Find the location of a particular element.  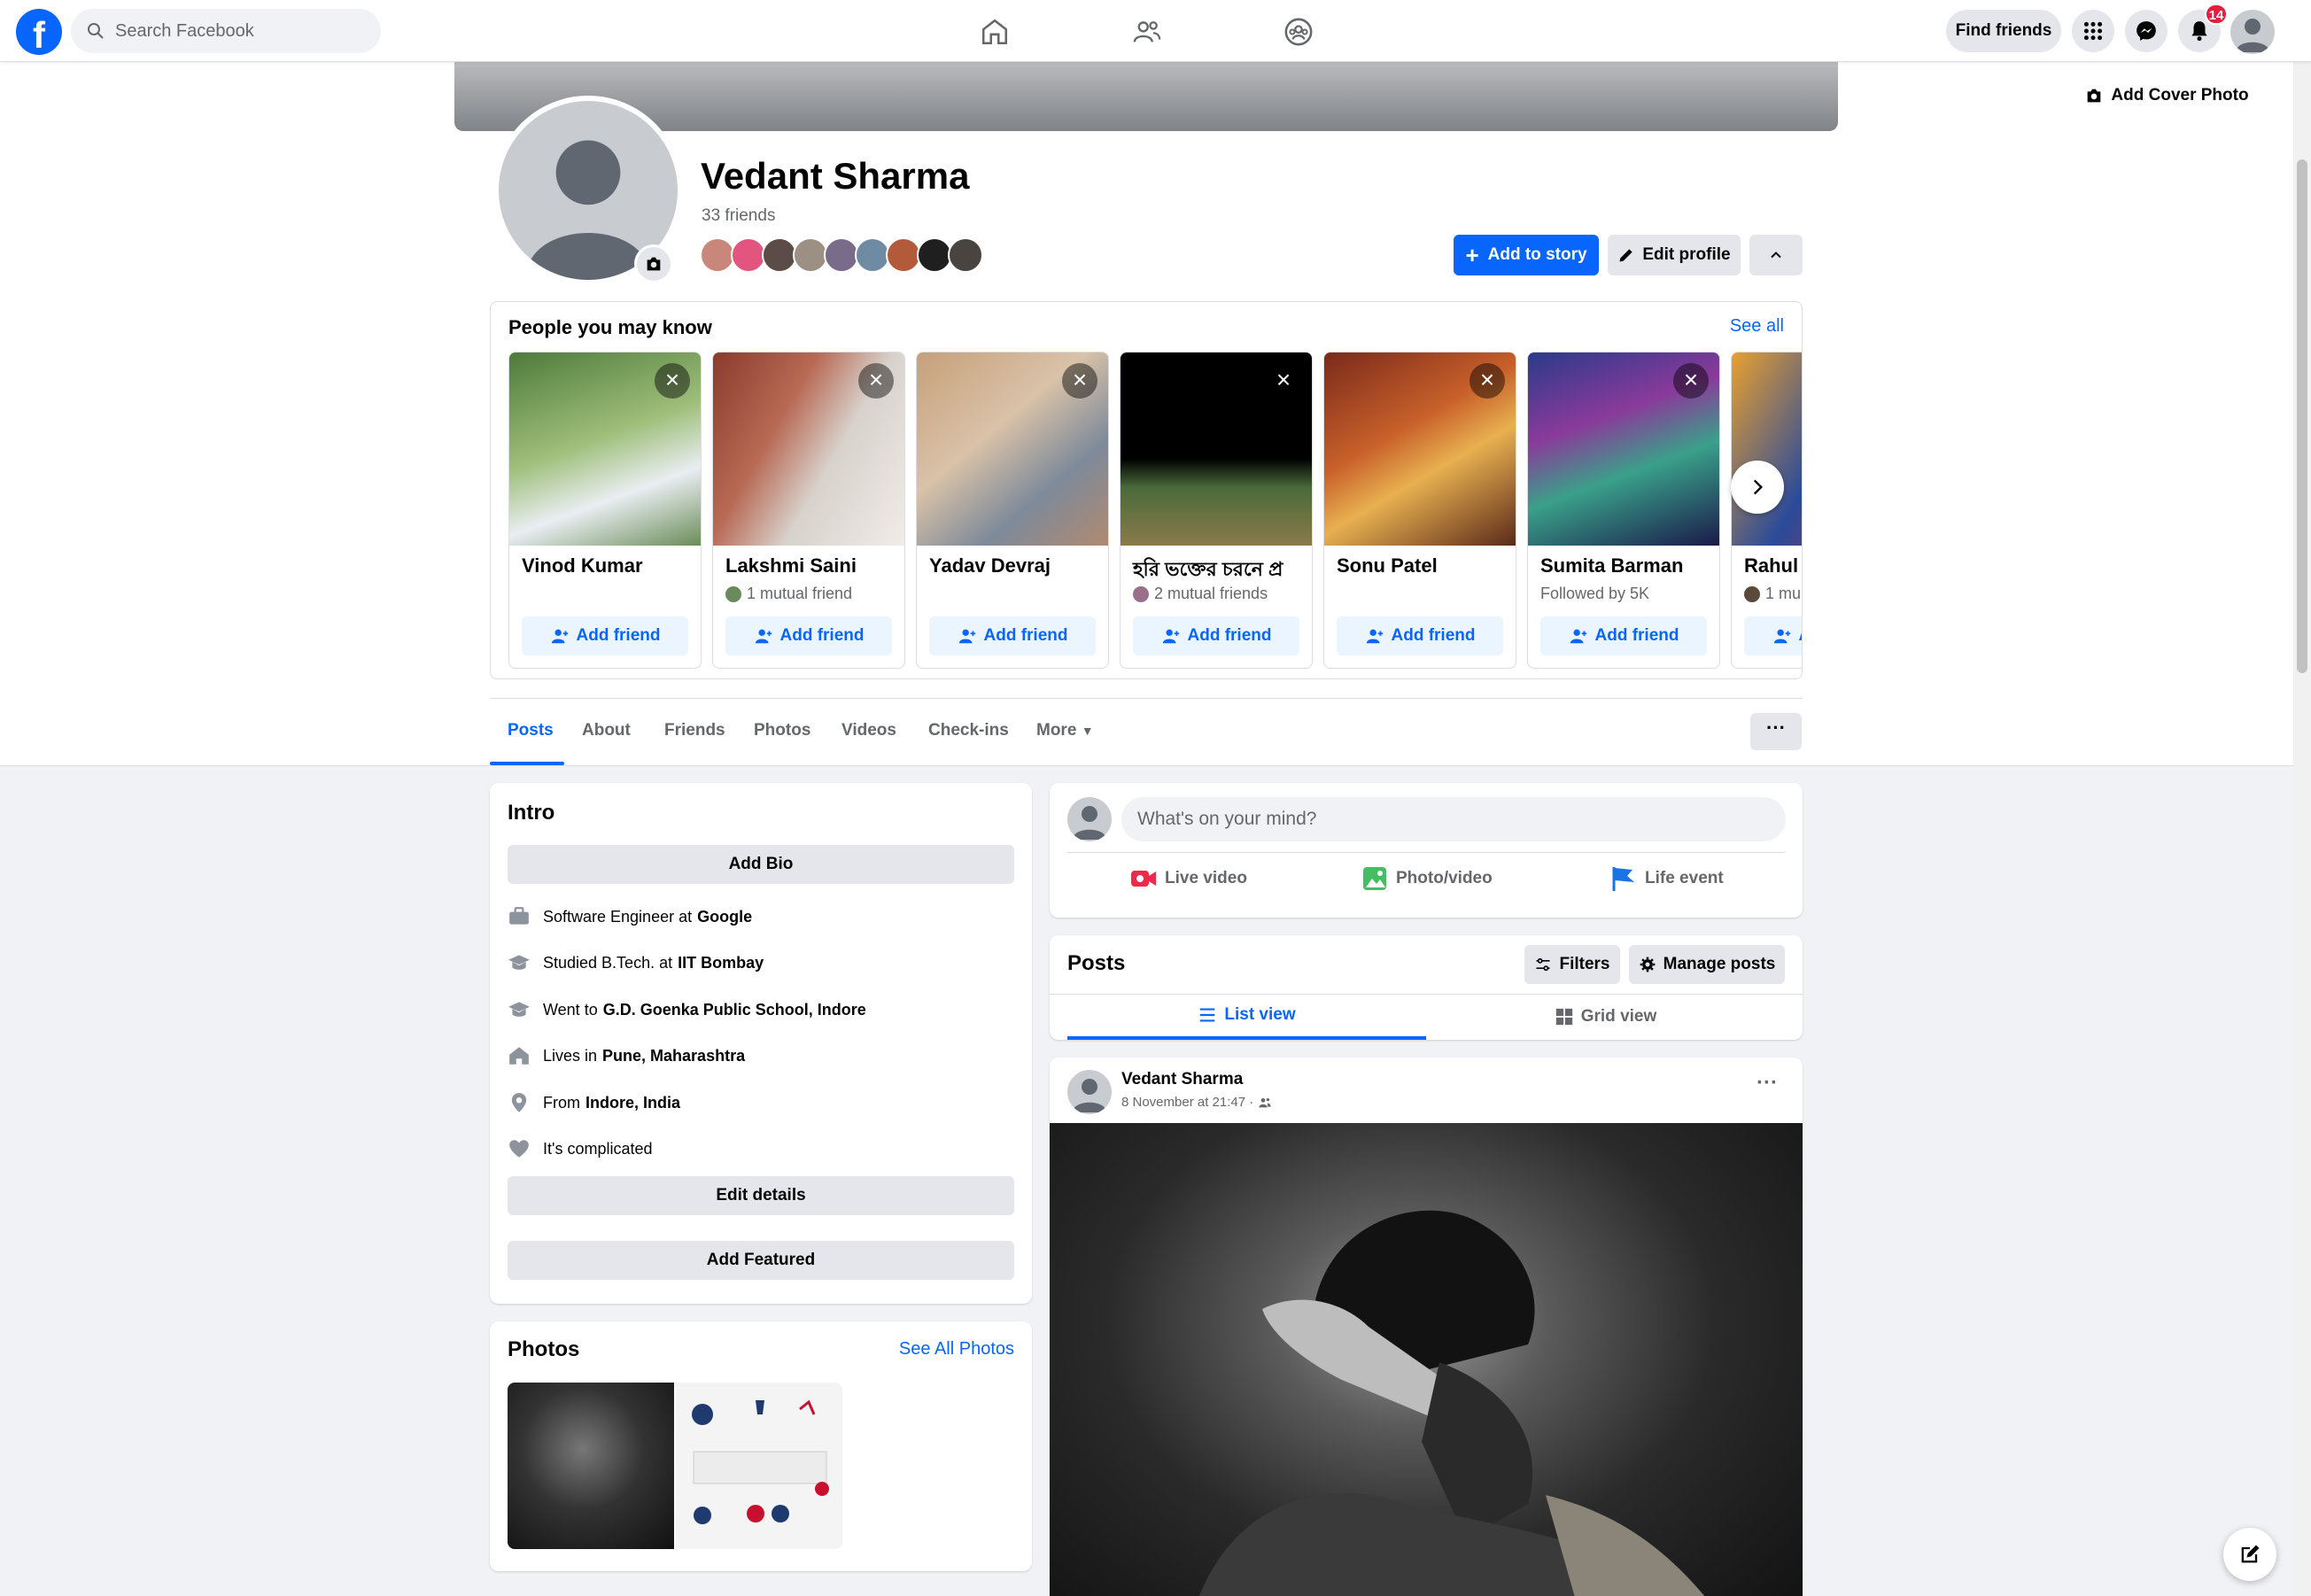

facebook-logo: f is located at coordinates (39, 32).